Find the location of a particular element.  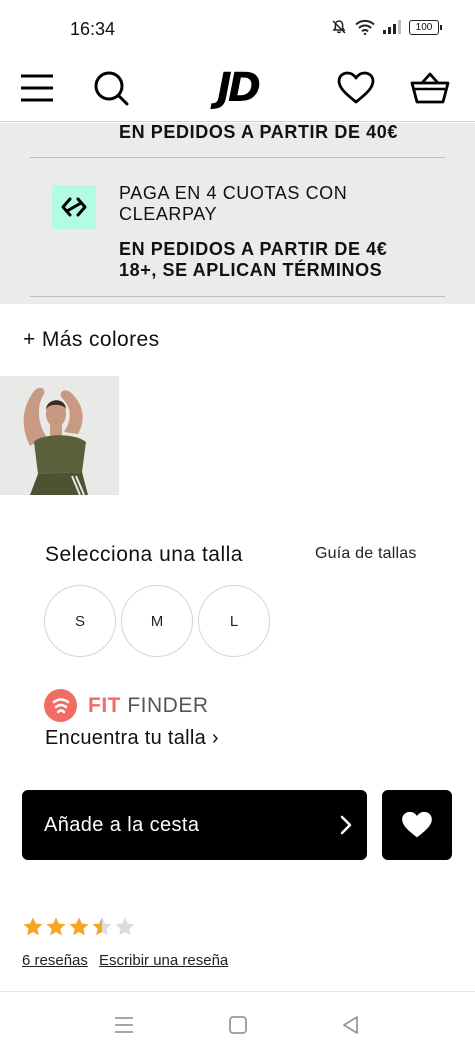

color-variant-thumbnail is located at coordinates (59, 435).